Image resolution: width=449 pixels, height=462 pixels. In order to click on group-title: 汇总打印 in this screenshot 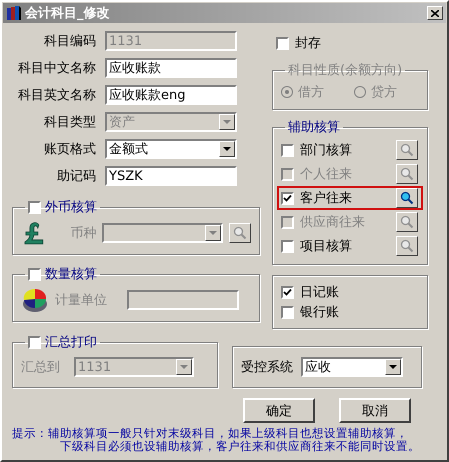, I will do `click(71, 342)`.